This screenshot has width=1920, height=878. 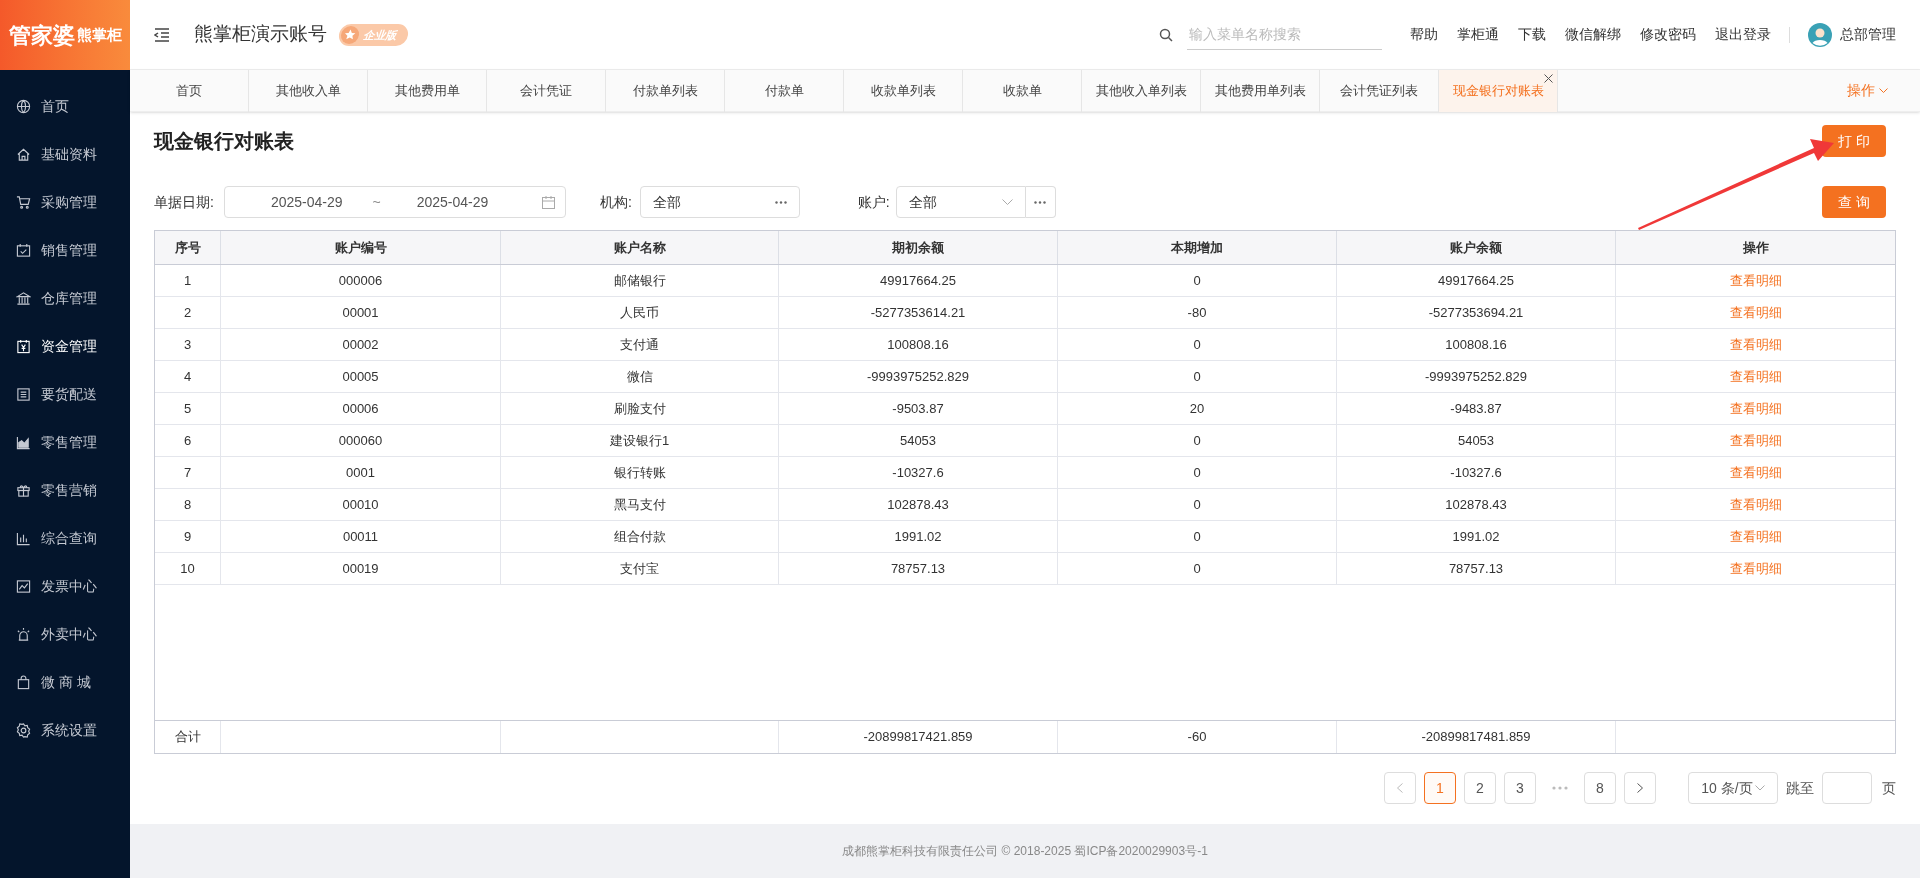 I want to click on table-cell: 78757.13, so click(x=1476, y=568).